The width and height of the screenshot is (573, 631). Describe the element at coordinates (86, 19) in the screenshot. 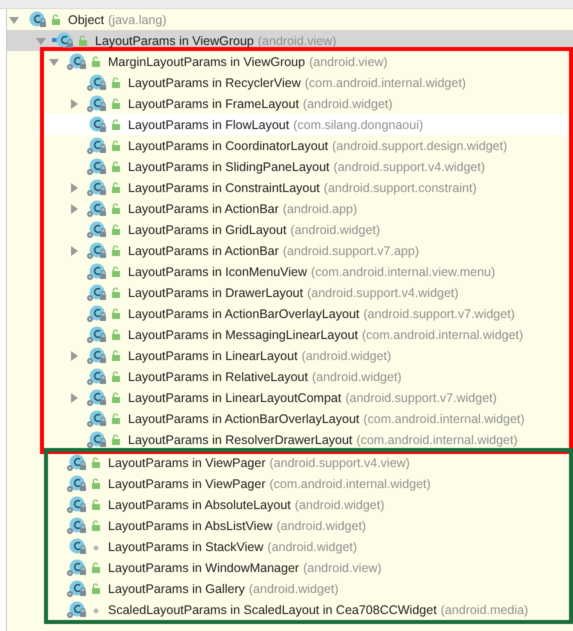

I see `class-name: Object` at that location.